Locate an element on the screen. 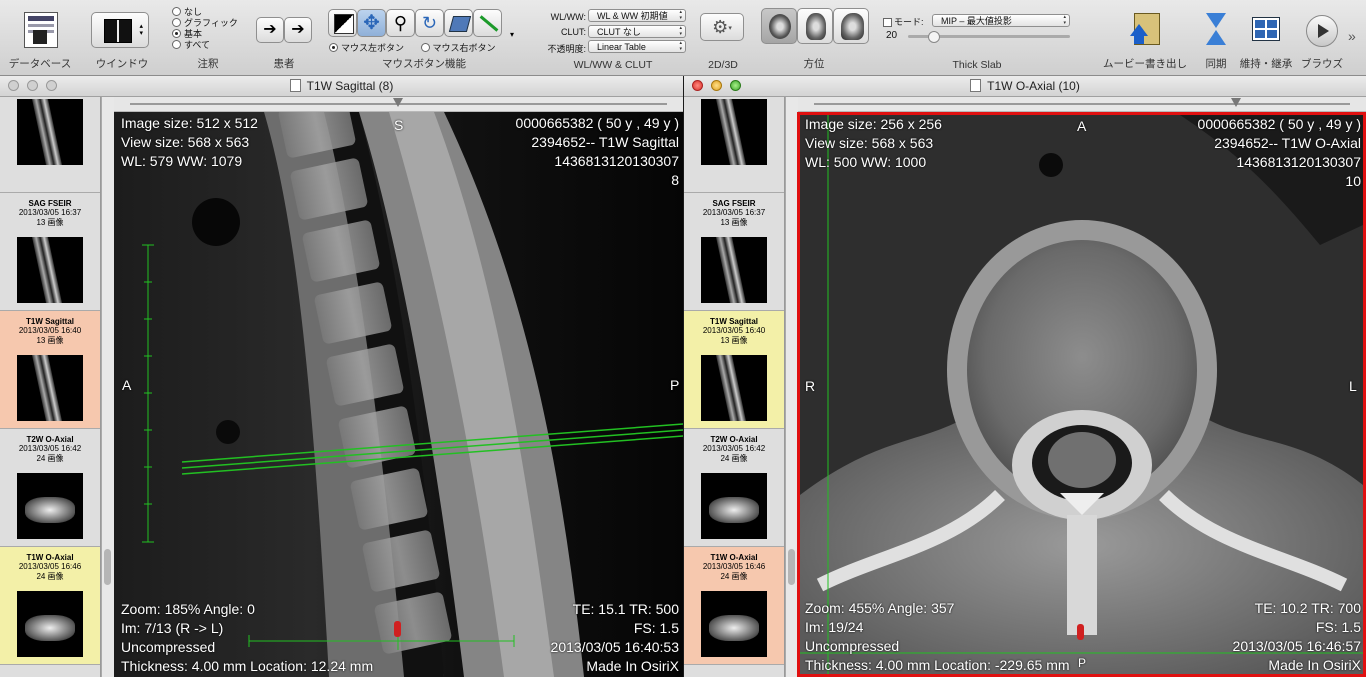 This screenshot has width=1366, height=677. opacity-popup: Linear Table is located at coordinates (637, 46).